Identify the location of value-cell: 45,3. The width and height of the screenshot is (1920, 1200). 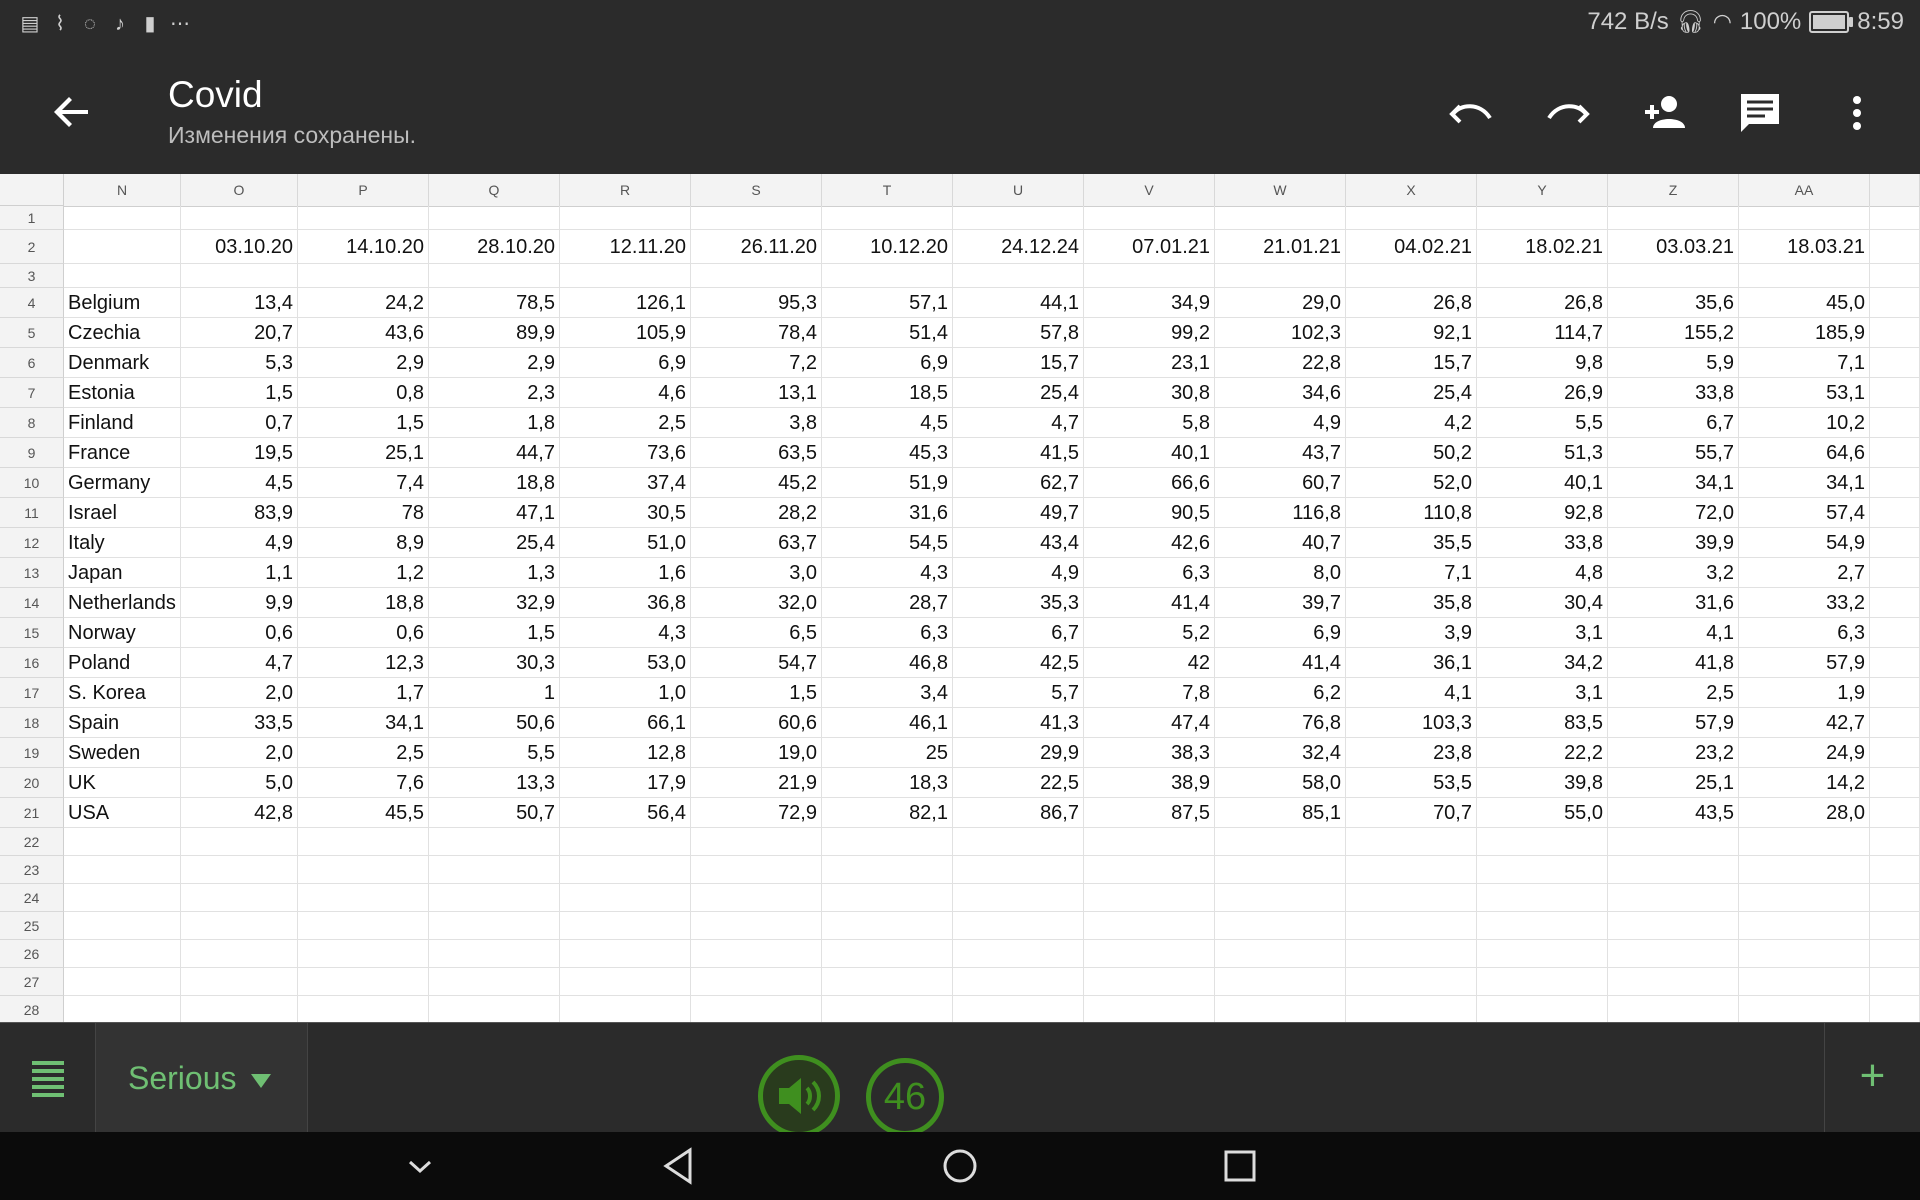
(887, 453).